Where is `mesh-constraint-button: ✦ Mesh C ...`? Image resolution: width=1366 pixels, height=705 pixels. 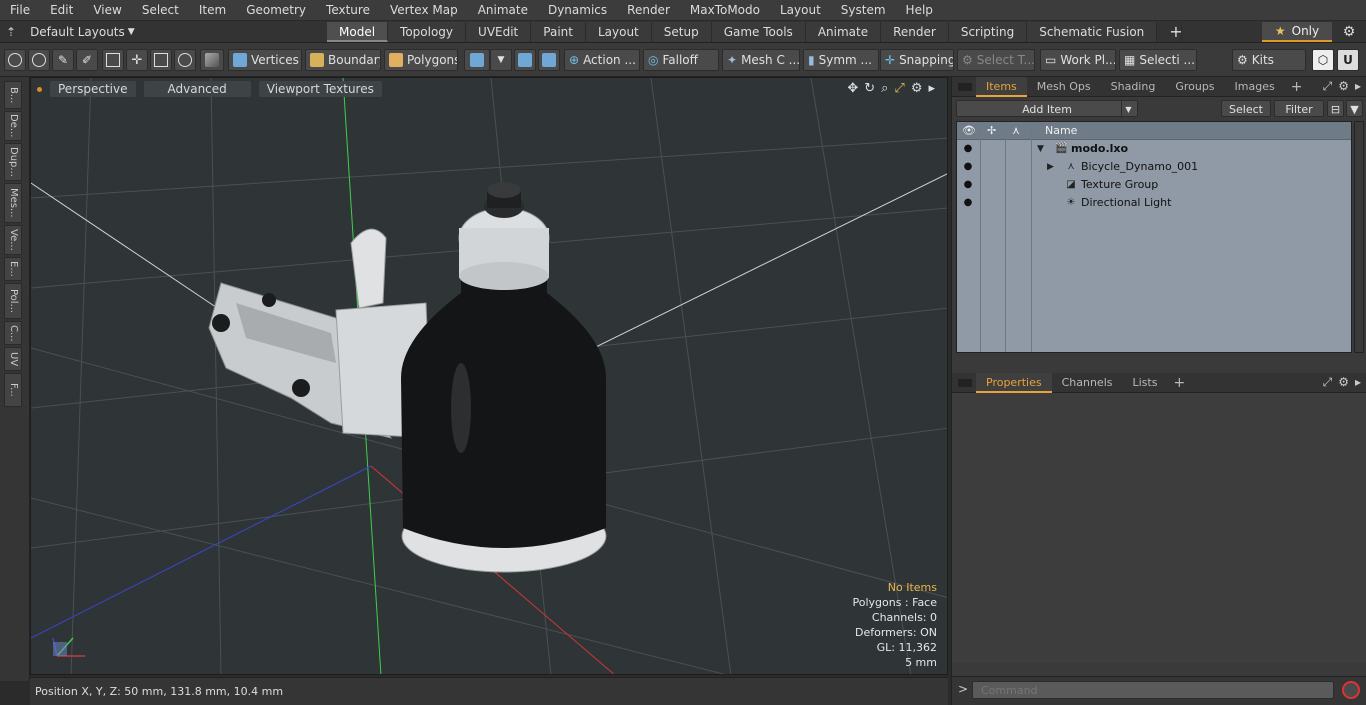 mesh-constraint-button: ✦ Mesh C ... is located at coordinates (761, 60).